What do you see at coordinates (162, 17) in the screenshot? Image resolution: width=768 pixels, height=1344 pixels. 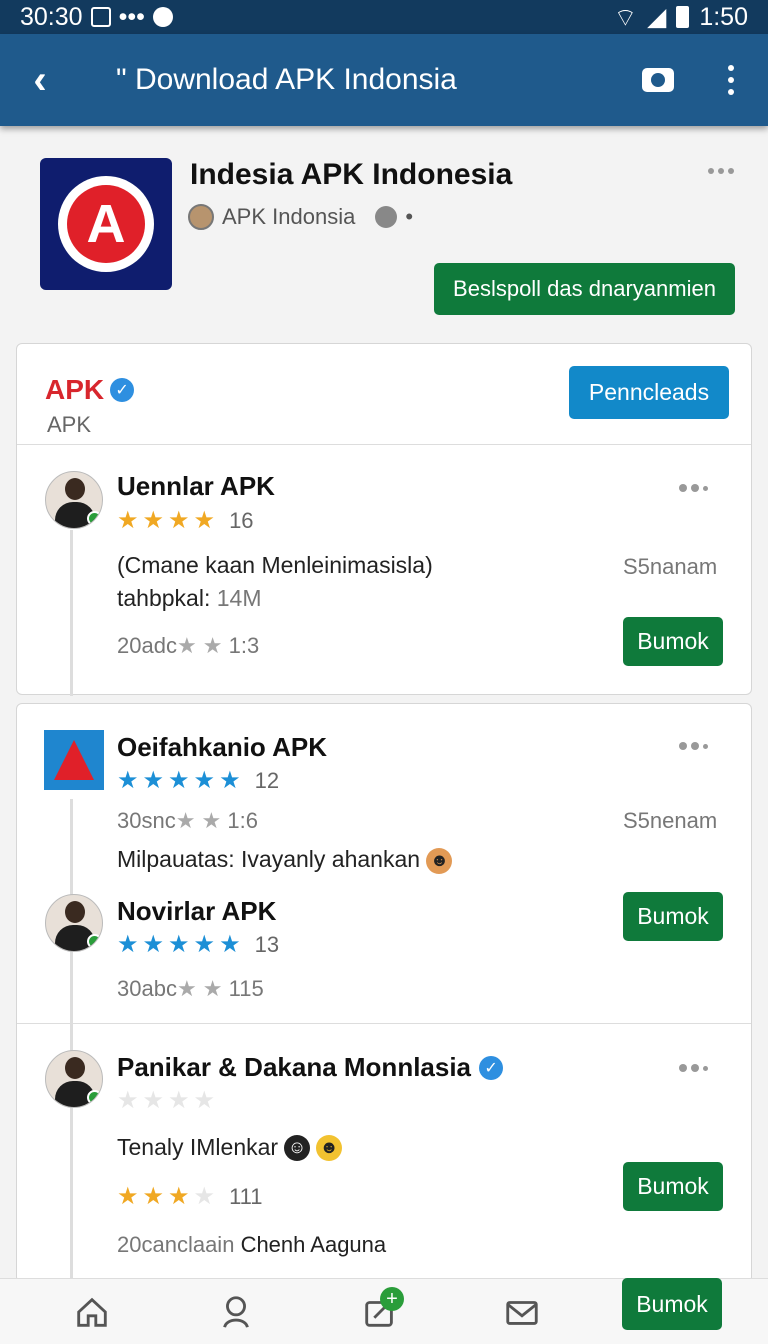 I see `notification-icon` at bounding box center [162, 17].